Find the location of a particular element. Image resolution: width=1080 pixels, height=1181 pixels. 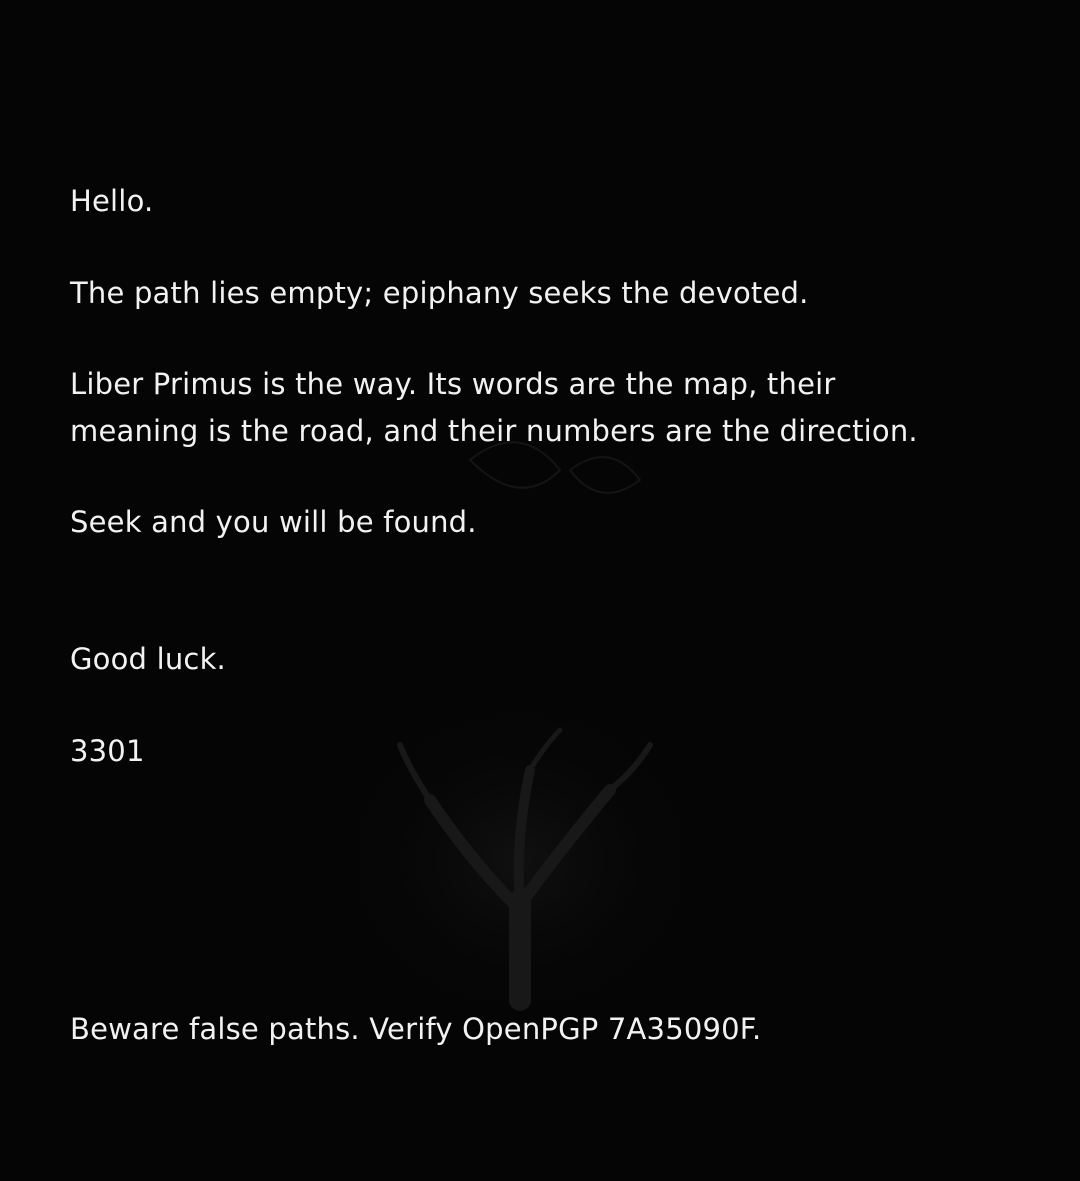

signature-3301: 3301 is located at coordinates (107, 751).